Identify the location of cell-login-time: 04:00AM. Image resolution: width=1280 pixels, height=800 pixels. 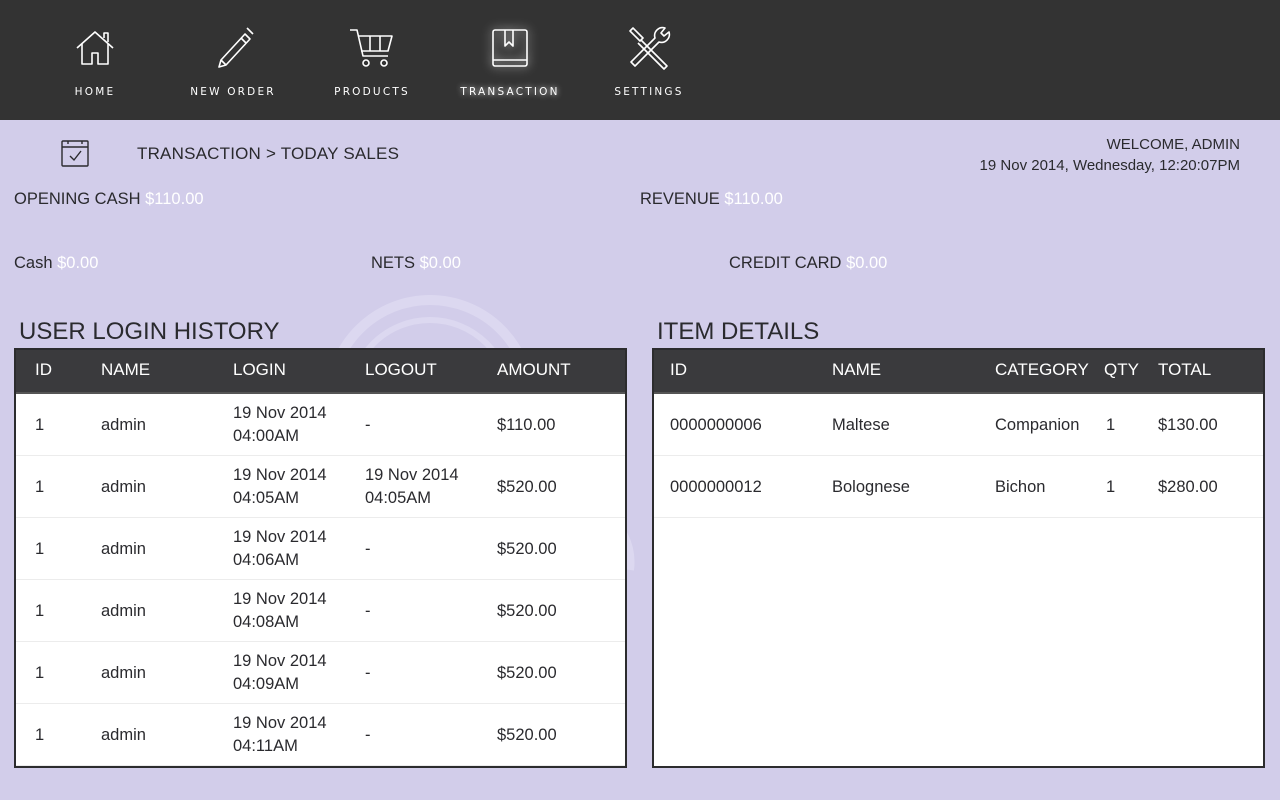
(266, 436).